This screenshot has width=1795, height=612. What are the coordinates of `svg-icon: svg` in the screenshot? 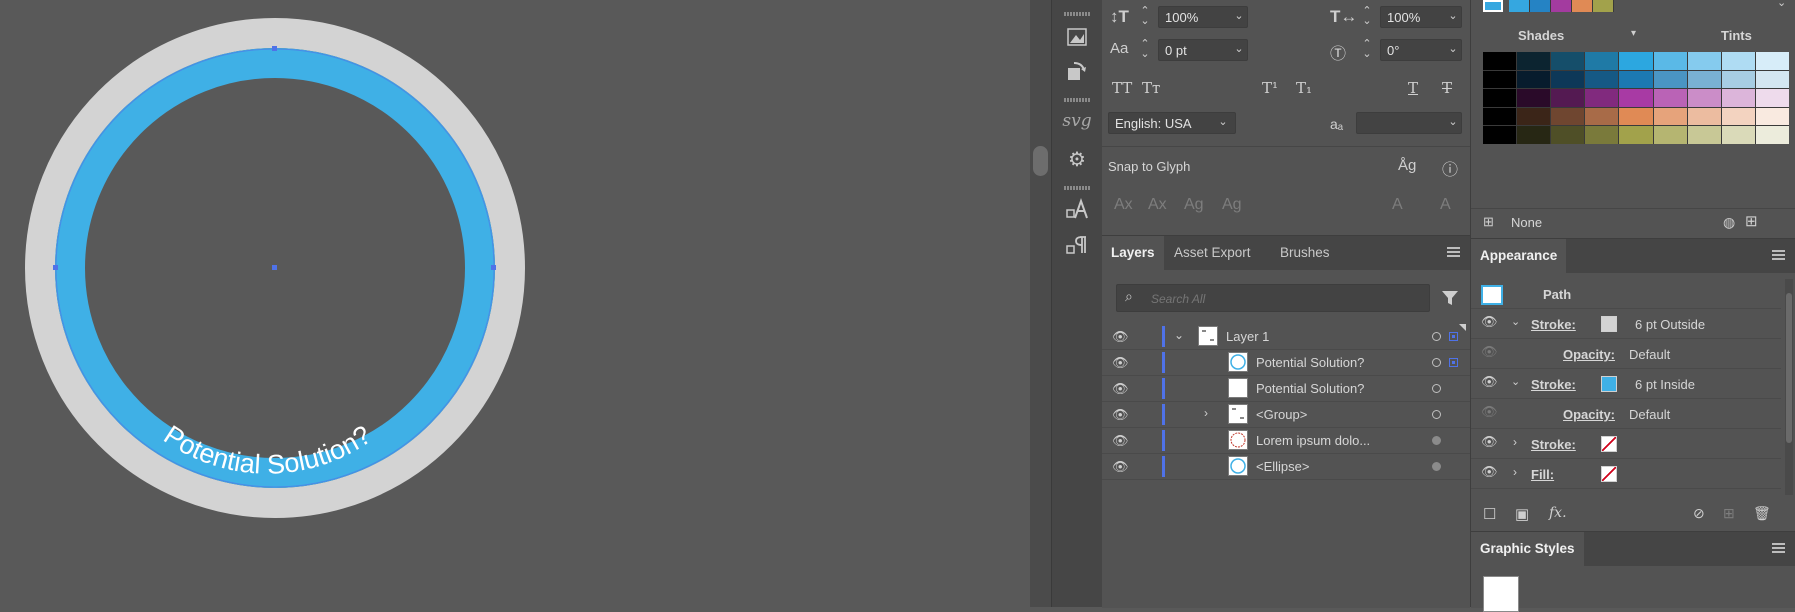 It's located at (1076, 121).